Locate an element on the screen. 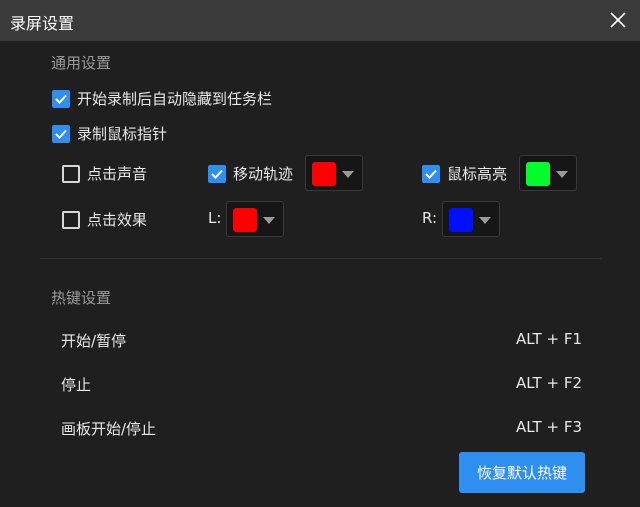  close-icon is located at coordinates (618, 20).